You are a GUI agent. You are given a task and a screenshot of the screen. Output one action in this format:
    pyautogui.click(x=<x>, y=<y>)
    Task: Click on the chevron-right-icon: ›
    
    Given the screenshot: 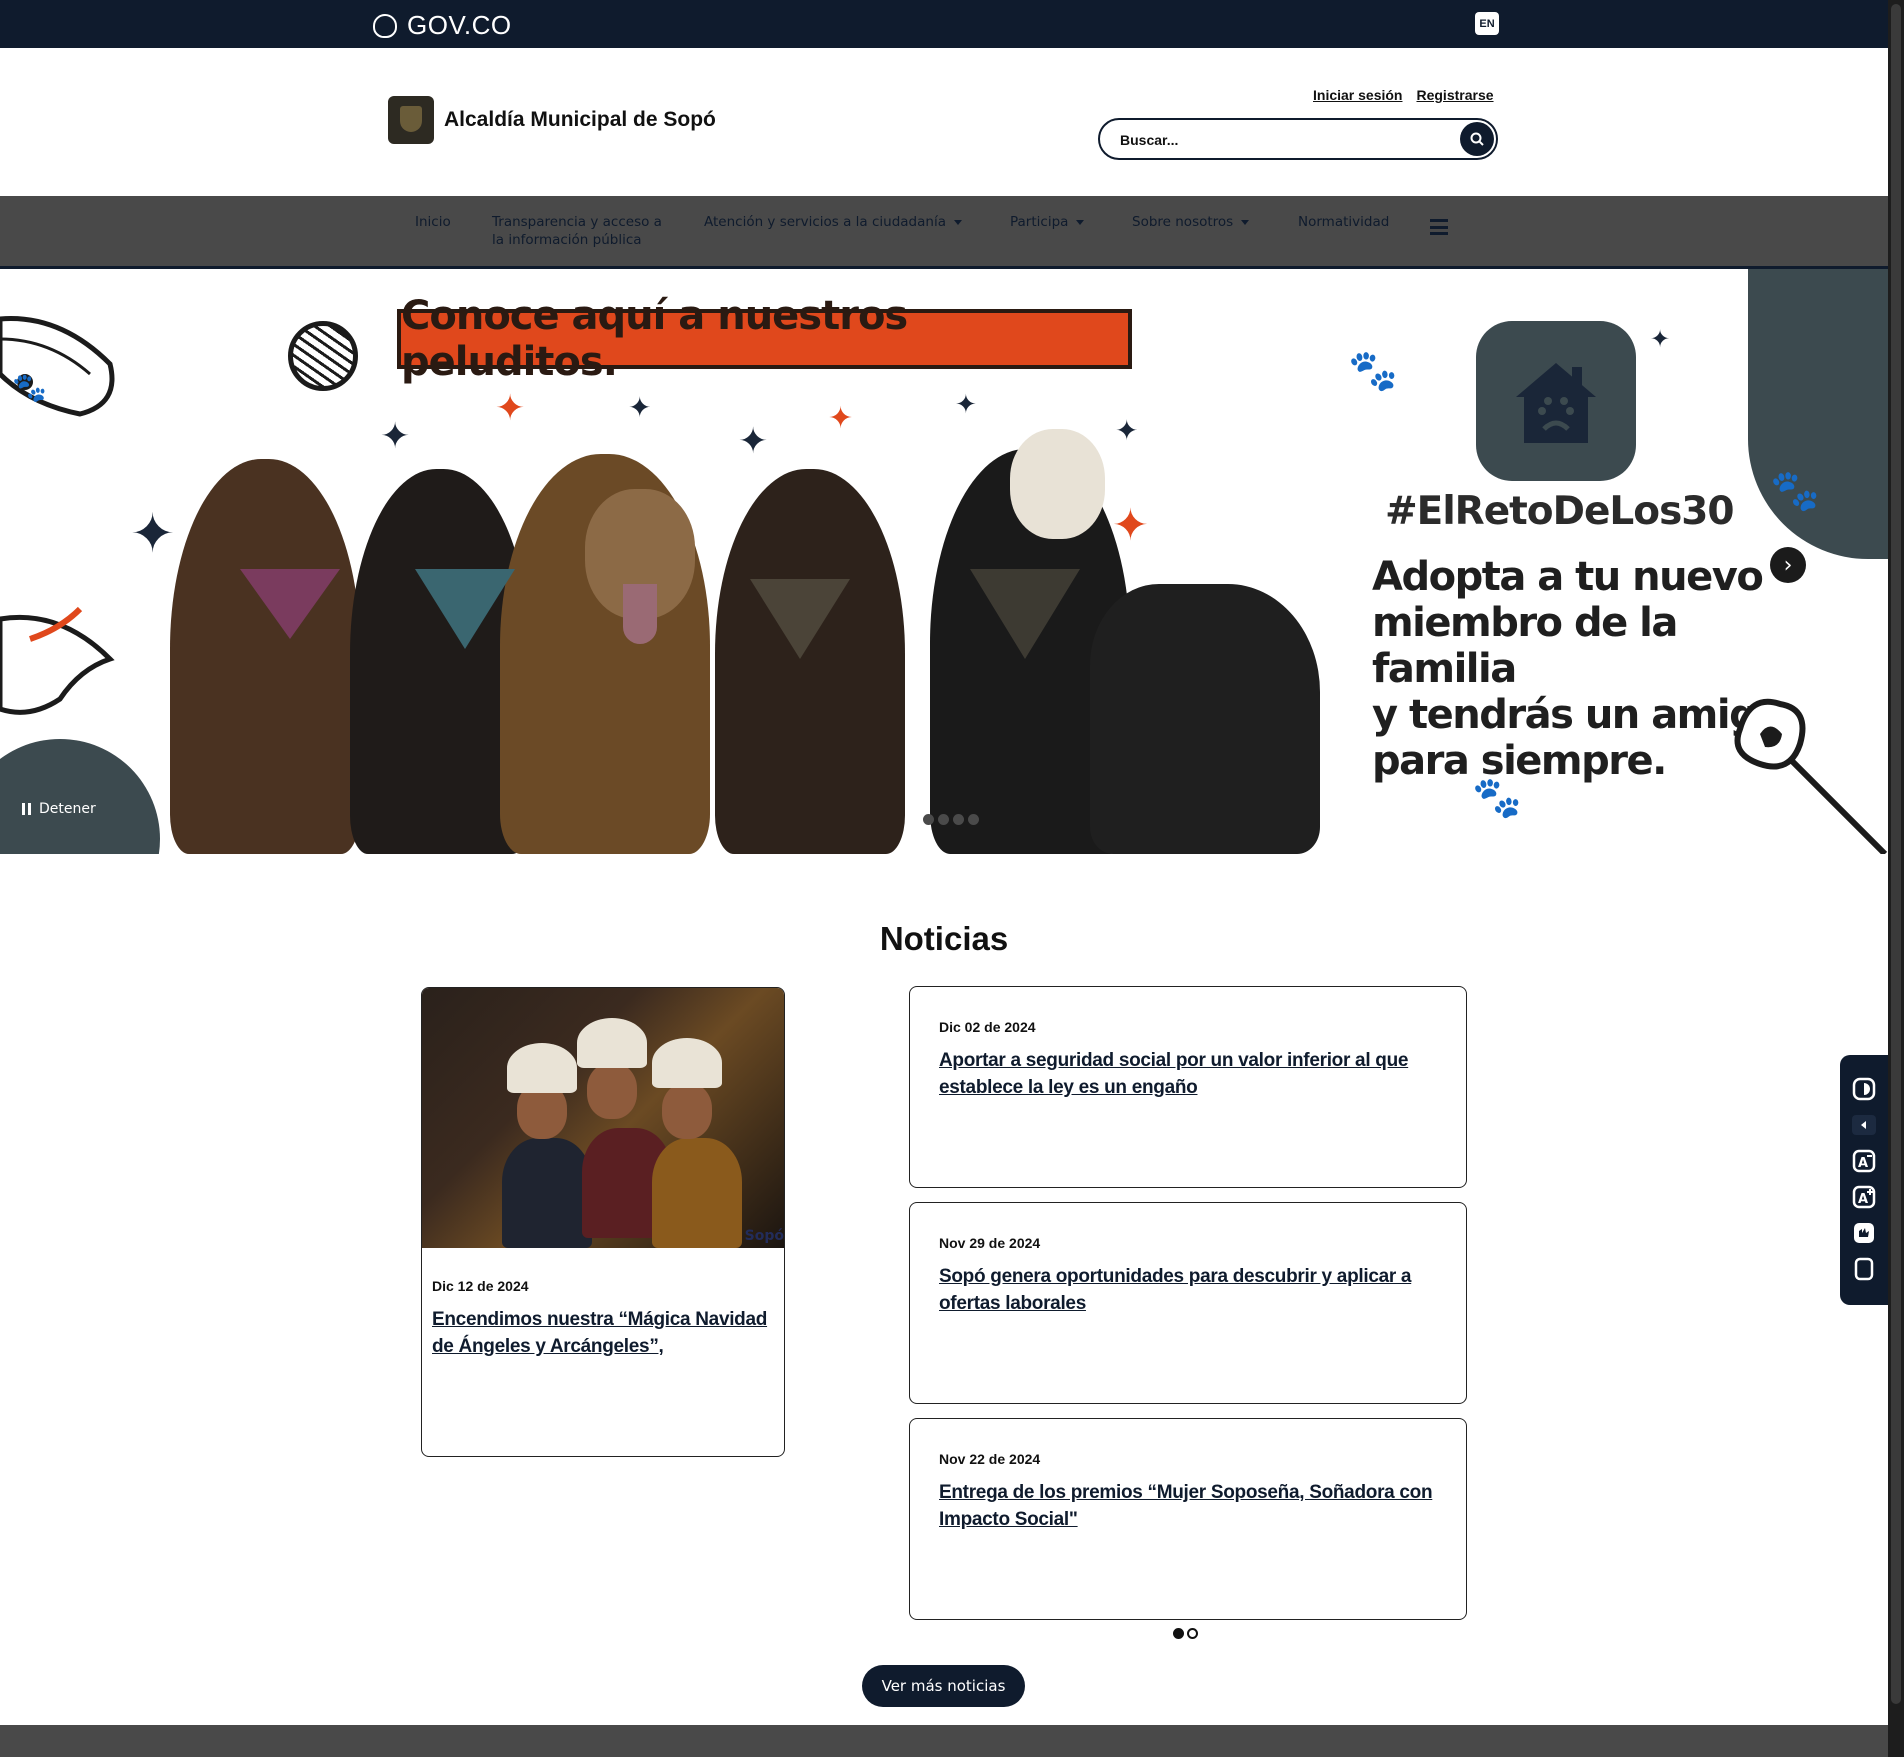 What is the action you would take?
    pyautogui.click(x=1788, y=565)
    